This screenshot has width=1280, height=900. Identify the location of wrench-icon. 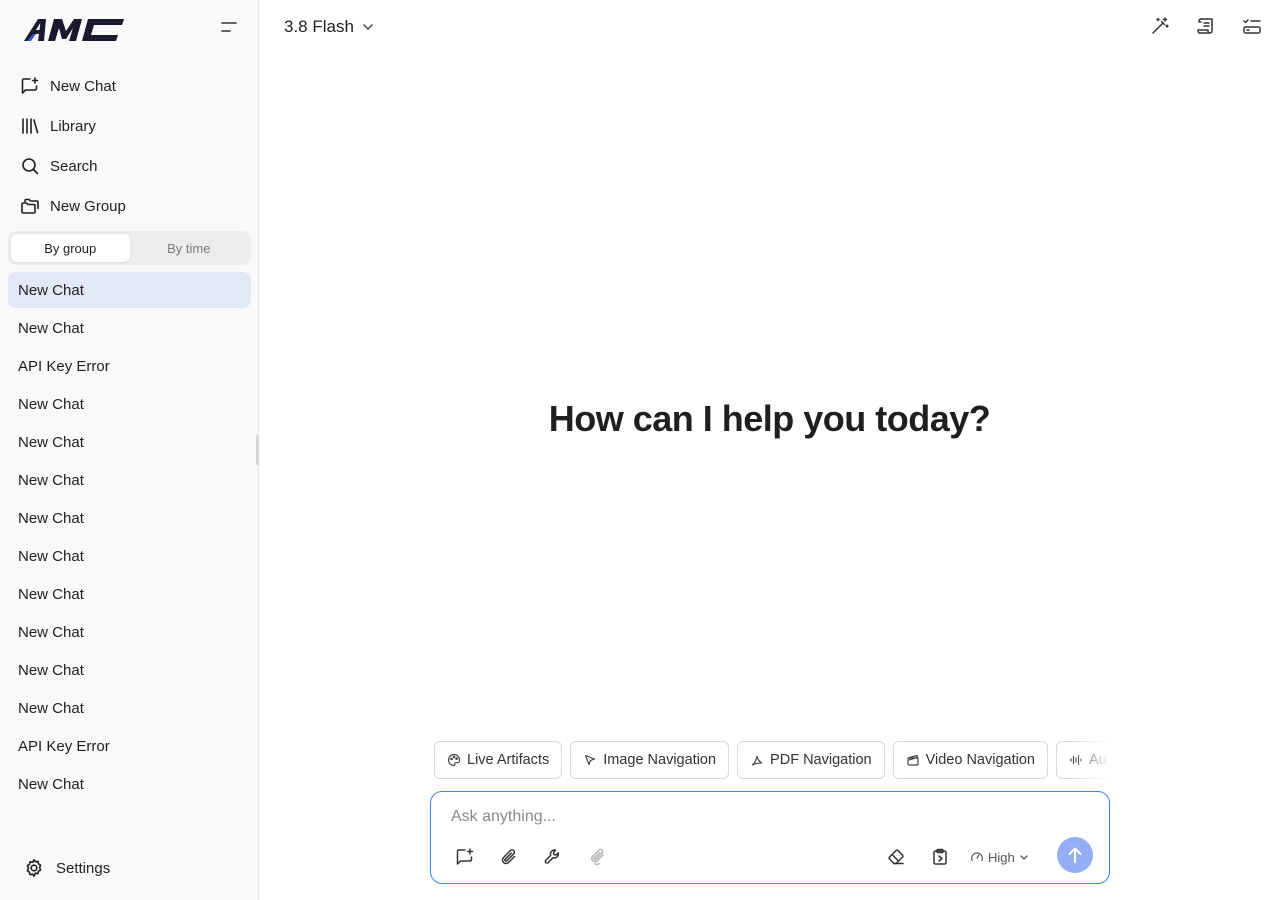
(552, 856).